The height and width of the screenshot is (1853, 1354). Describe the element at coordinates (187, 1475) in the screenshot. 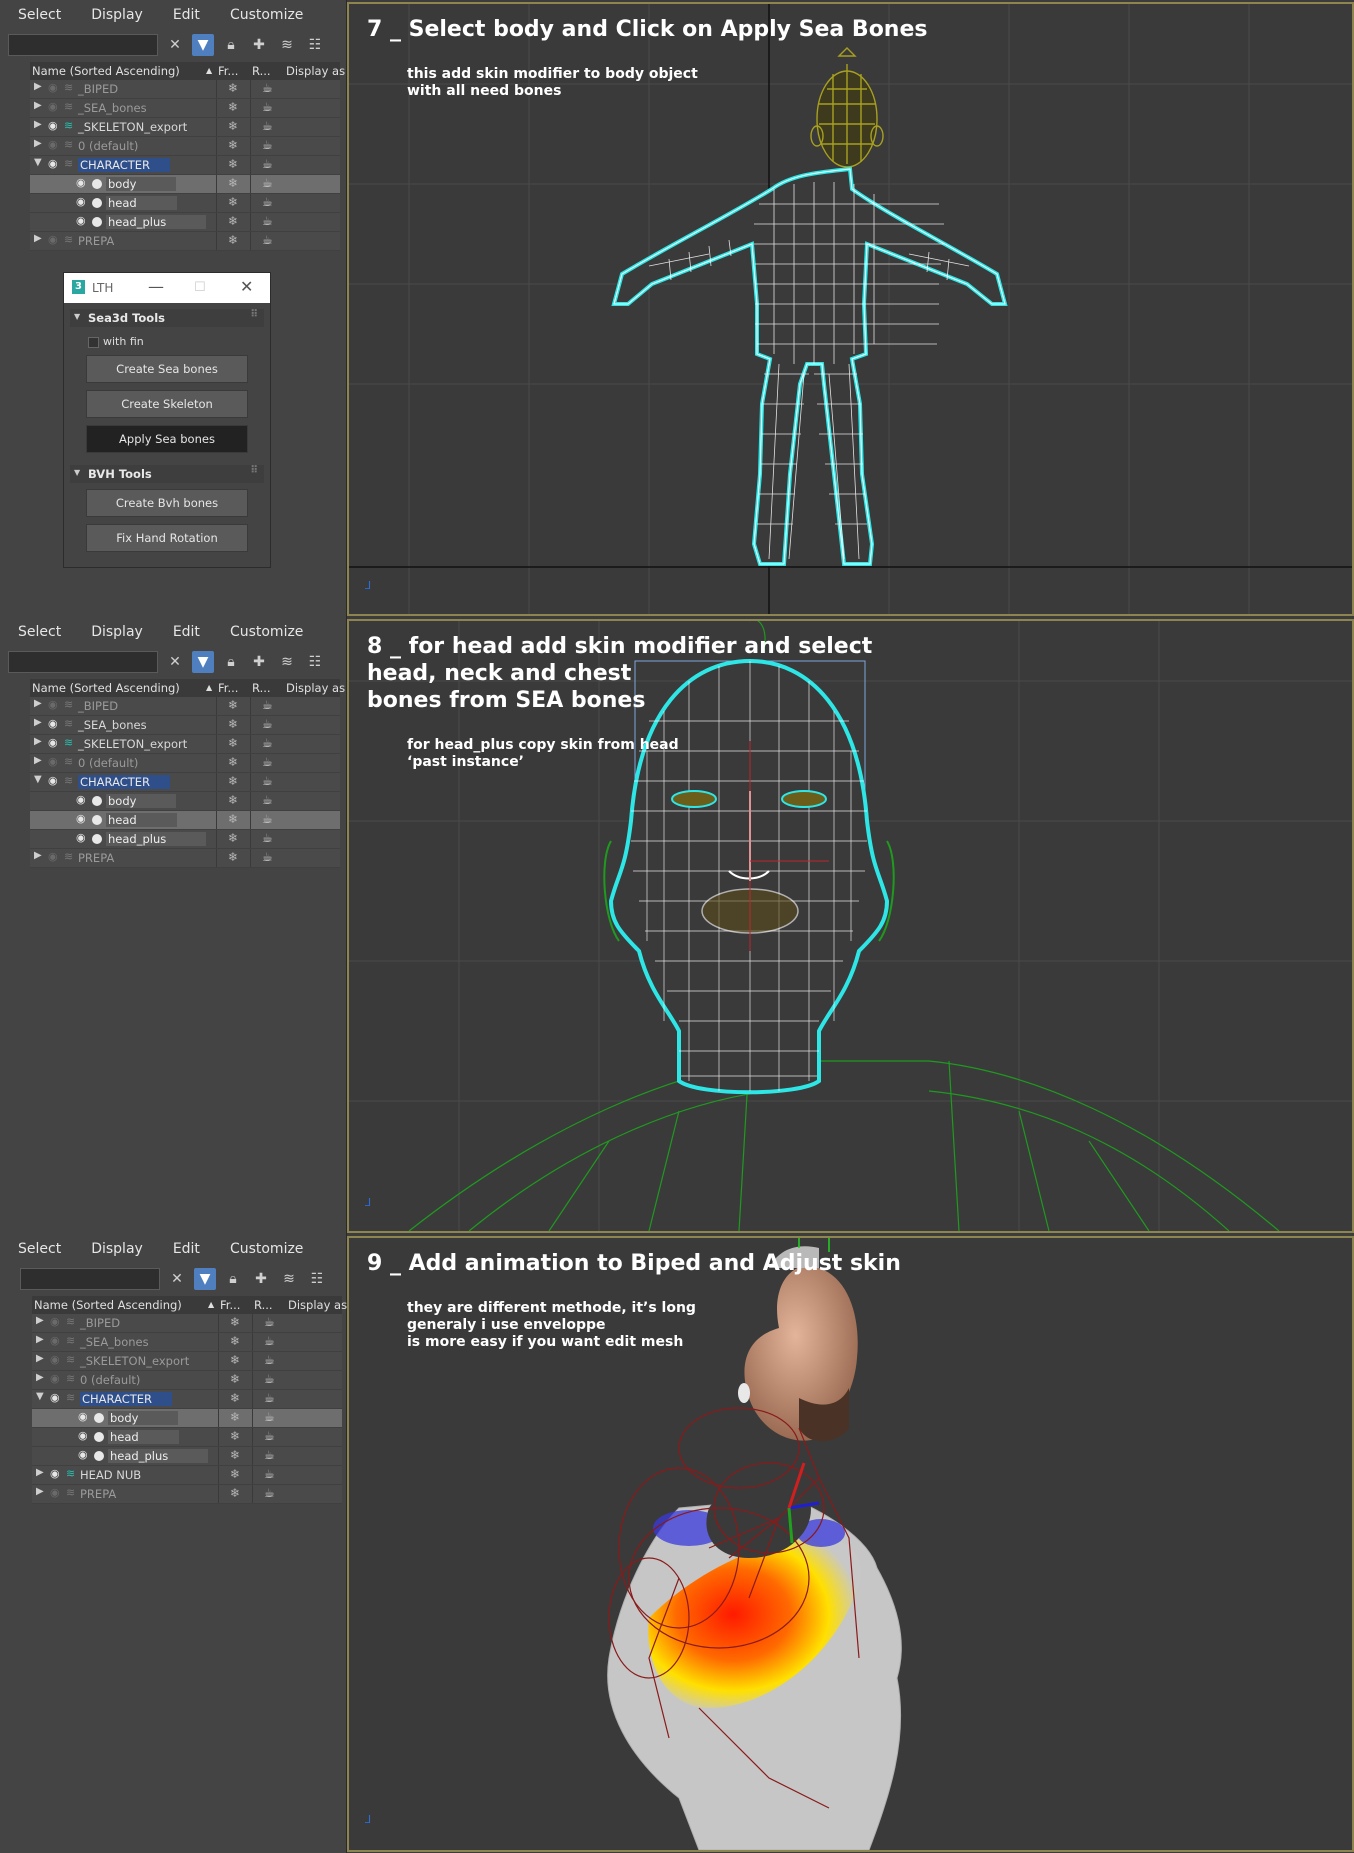

I see `layer-row: ▶ ◉ ≋ HEAD NUB ❄ ☕` at that location.